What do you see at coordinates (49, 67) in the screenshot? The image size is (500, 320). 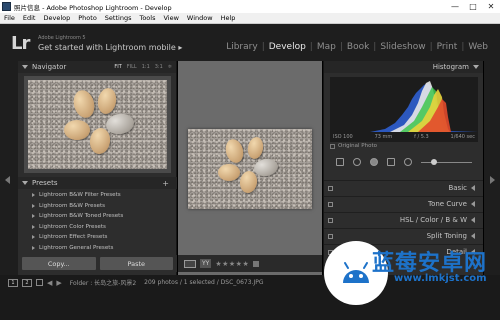 I see `navigator-title: Navigator` at bounding box center [49, 67].